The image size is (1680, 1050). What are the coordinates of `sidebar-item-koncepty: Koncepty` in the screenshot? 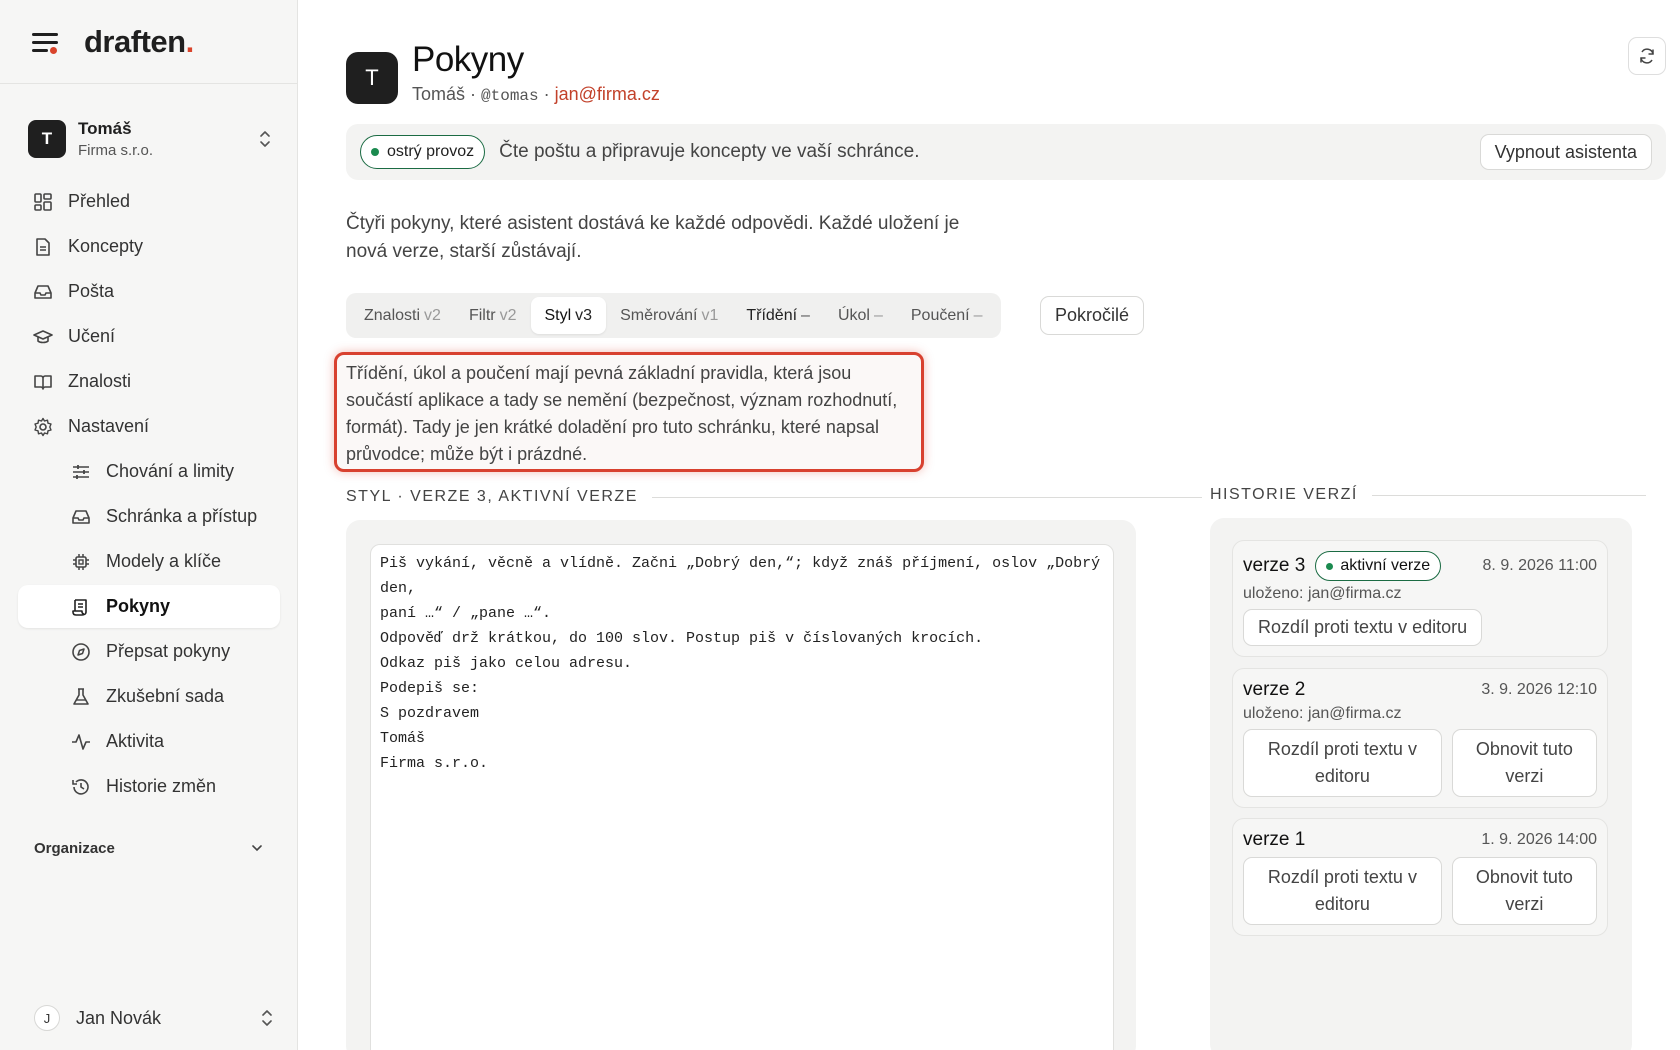 It's located at (149, 246).